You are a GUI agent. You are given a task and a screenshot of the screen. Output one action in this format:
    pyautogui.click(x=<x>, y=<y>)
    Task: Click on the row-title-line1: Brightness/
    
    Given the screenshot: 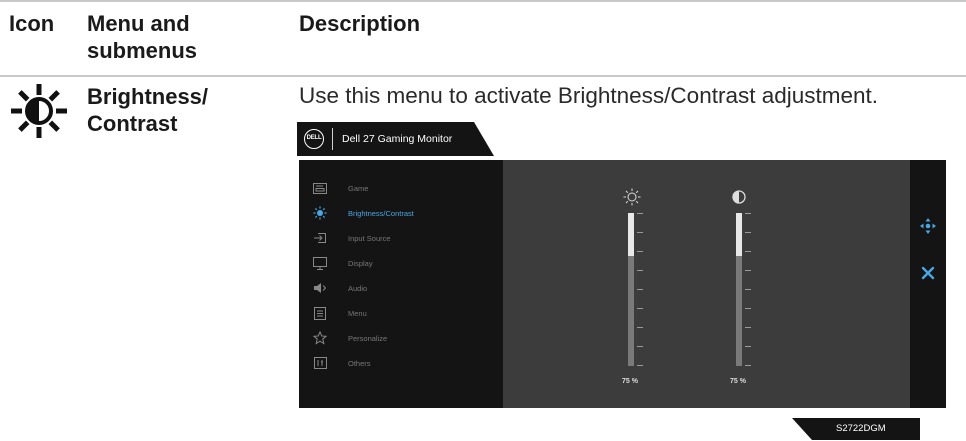 What is the action you would take?
    pyautogui.click(x=148, y=96)
    